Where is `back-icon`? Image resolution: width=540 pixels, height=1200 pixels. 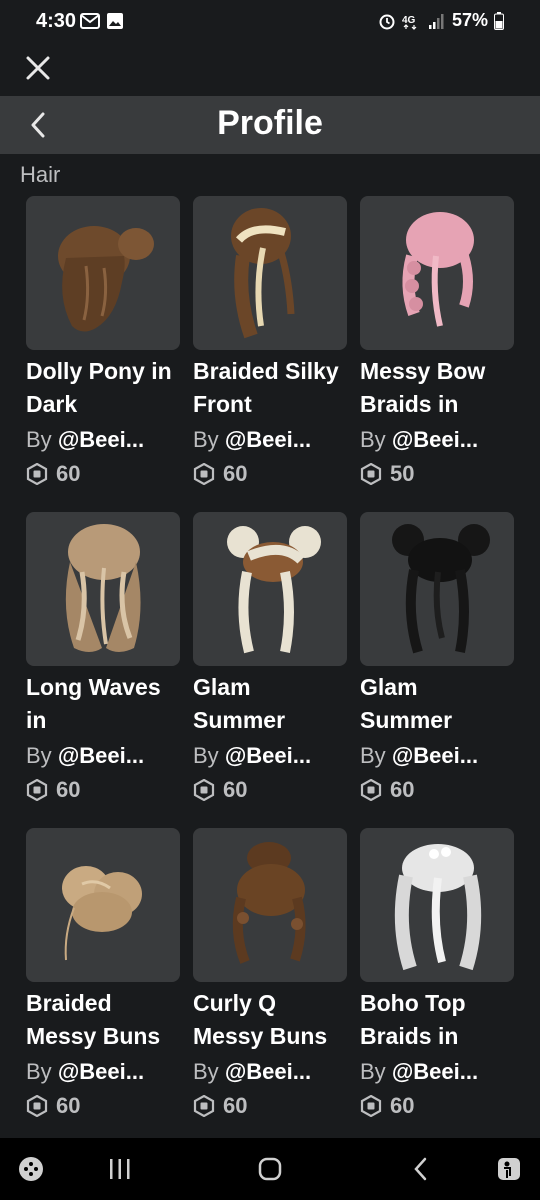
back-icon is located at coordinates (421, 1169).